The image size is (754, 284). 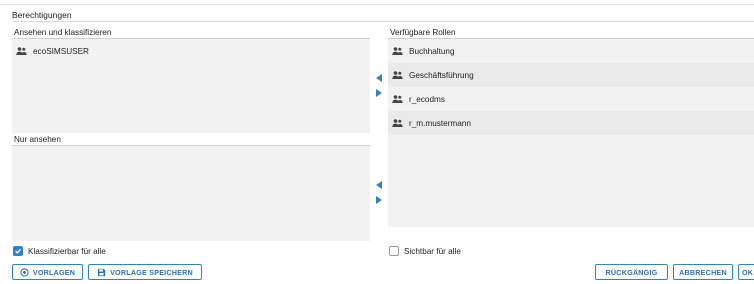 I want to click on classify-all-checkbox-row: Klassifizierbar für alle, so click(x=59, y=251).